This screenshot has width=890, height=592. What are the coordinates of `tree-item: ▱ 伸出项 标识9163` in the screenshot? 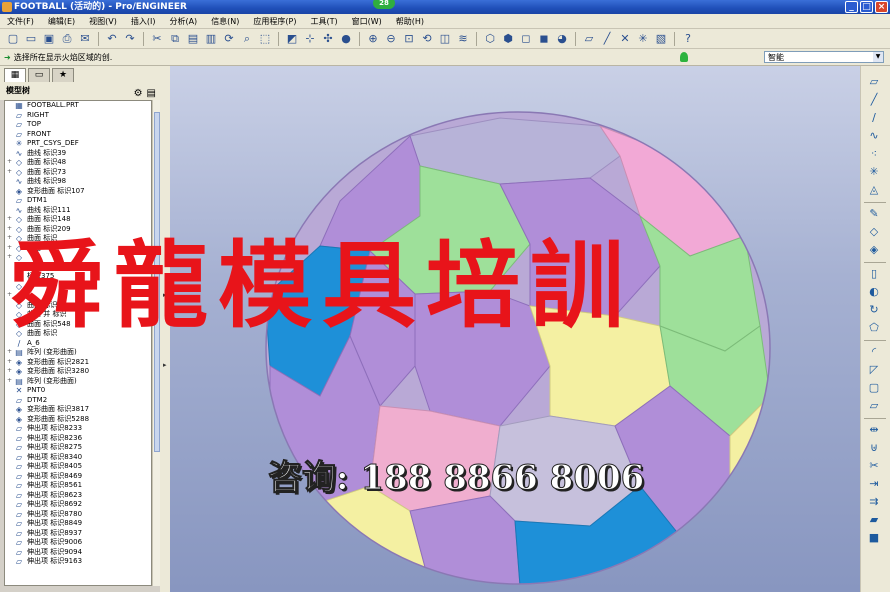 It's located at (78, 562).